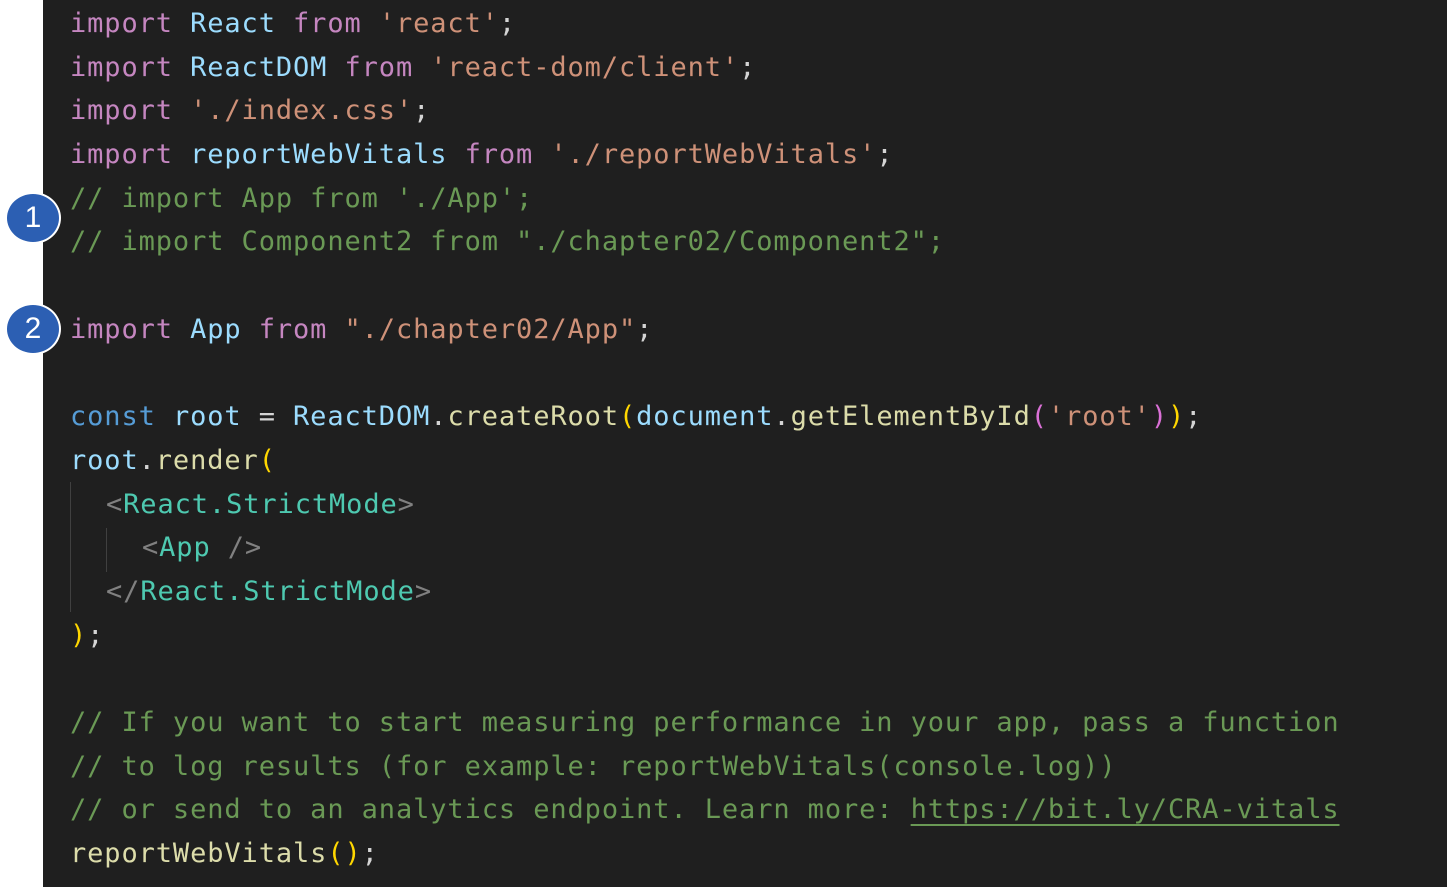 The width and height of the screenshot is (1447, 887). Describe the element at coordinates (705, 854) in the screenshot. I see `code-line-20: reportWebVitals();` at that location.